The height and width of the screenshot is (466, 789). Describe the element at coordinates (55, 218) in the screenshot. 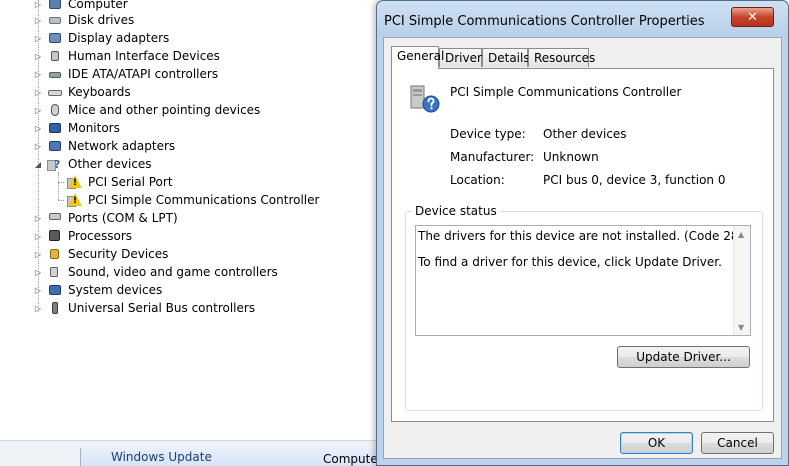

I see `port-icon` at that location.